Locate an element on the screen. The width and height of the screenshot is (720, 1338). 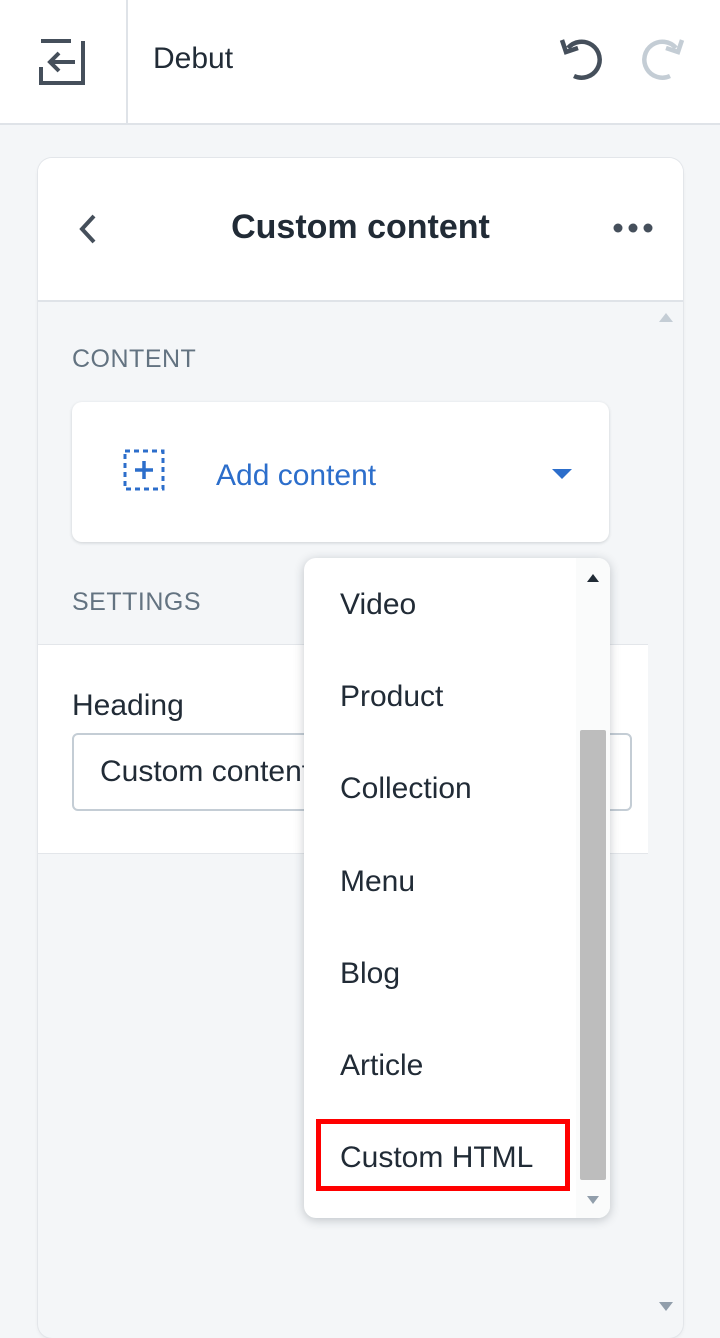
more-horizontal-icon is located at coordinates (633, 228).